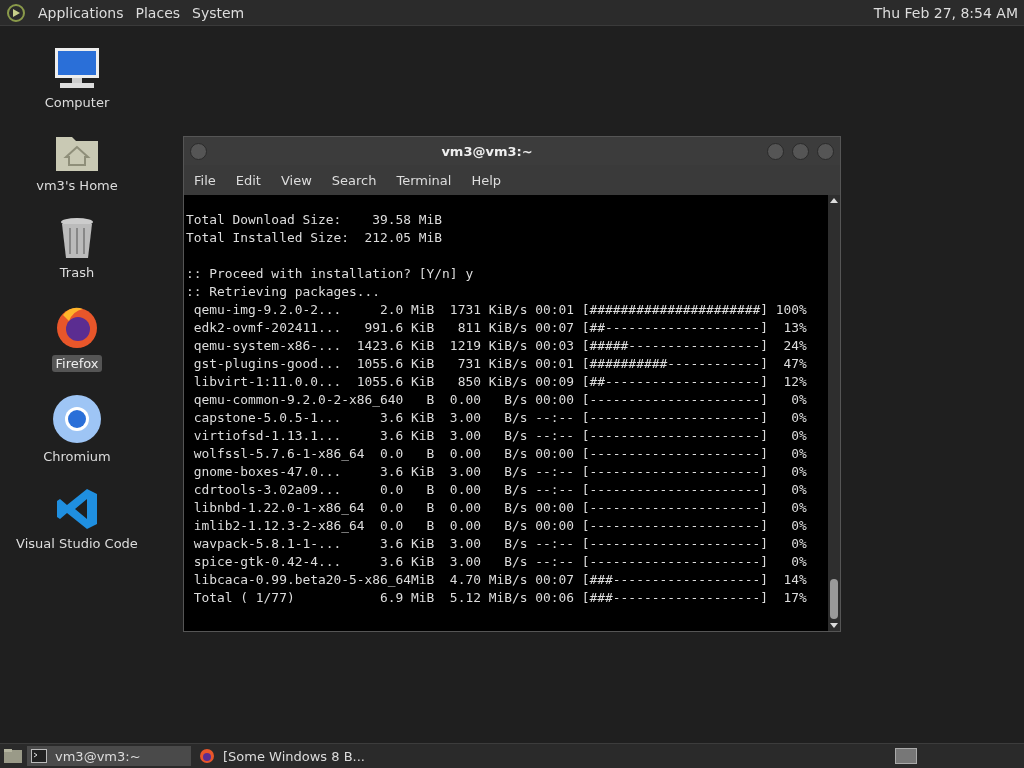  Describe the element at coordinates (77, 363) in the screenshot. I see `desktop-icon-label: Firefox` at that location.